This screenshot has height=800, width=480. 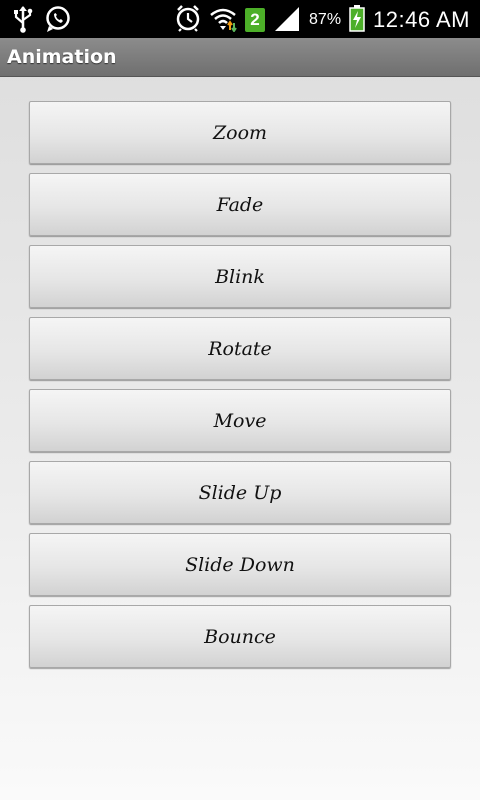 What do you see at coordinates (240, 492) in the screenshot?
I see `slide-up-button: Slide Up` at bounding box center [240, 492].